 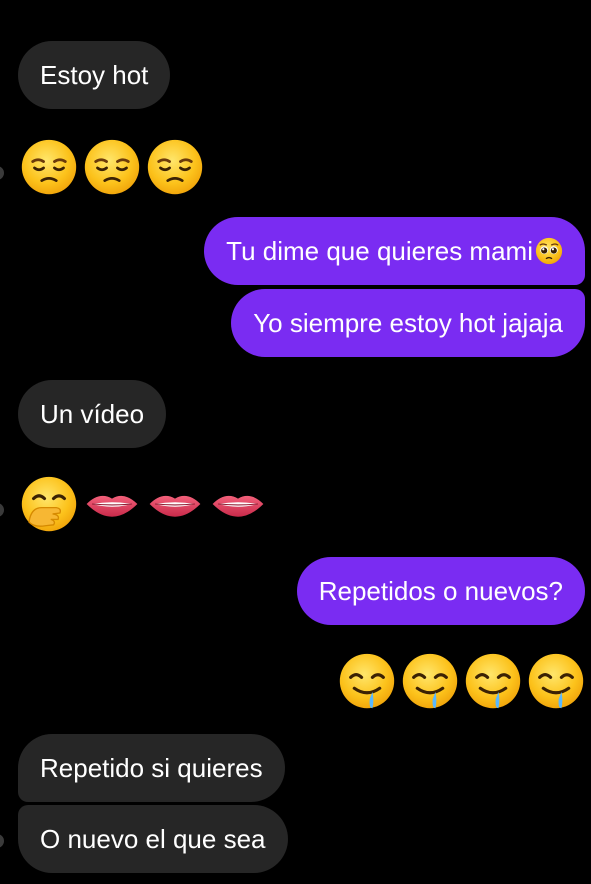 I want to click on message-text: Repetidos o nuevos?, so click(x=440, y=591).